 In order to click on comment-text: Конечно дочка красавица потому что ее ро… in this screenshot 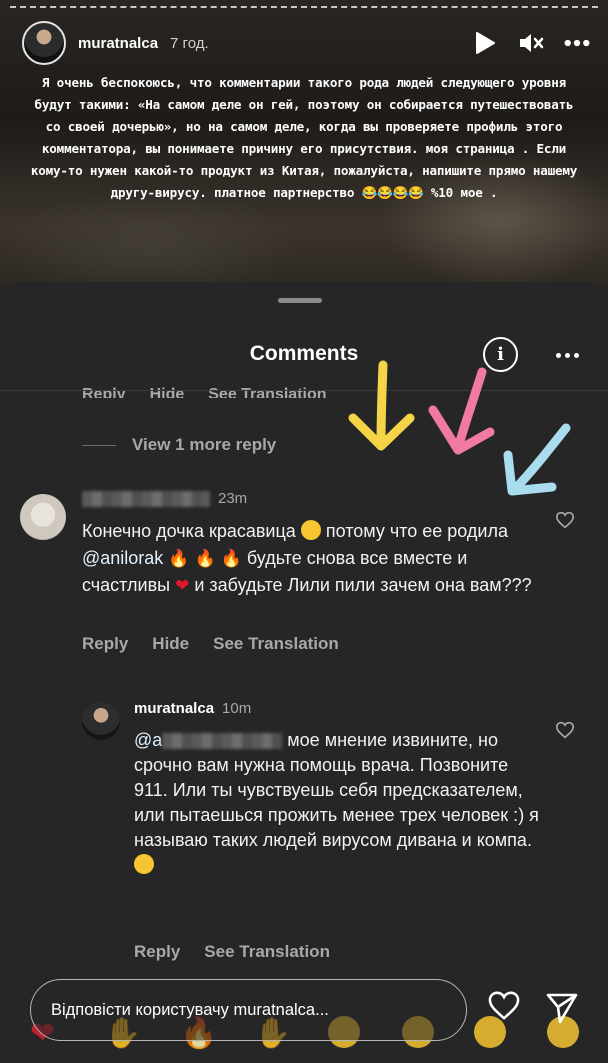, I will do `click(312, 558)`.